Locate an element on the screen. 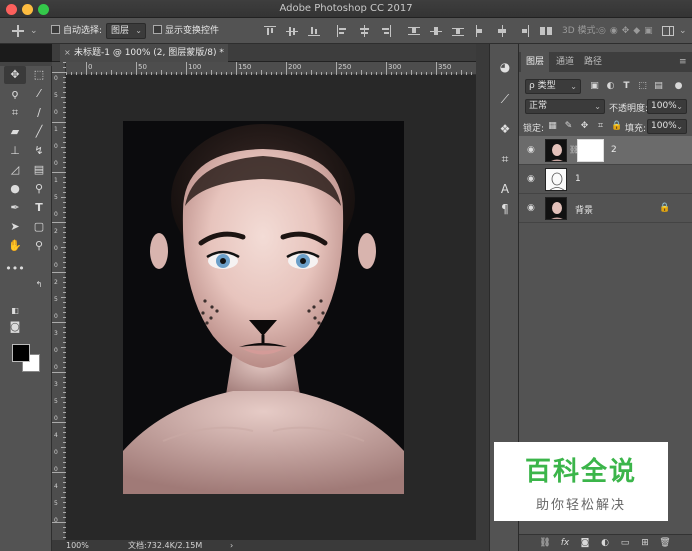 The height and width of the screenshot is (551, 692). filter-pixel-icon: ▣ is located at coordinates (594, 86).